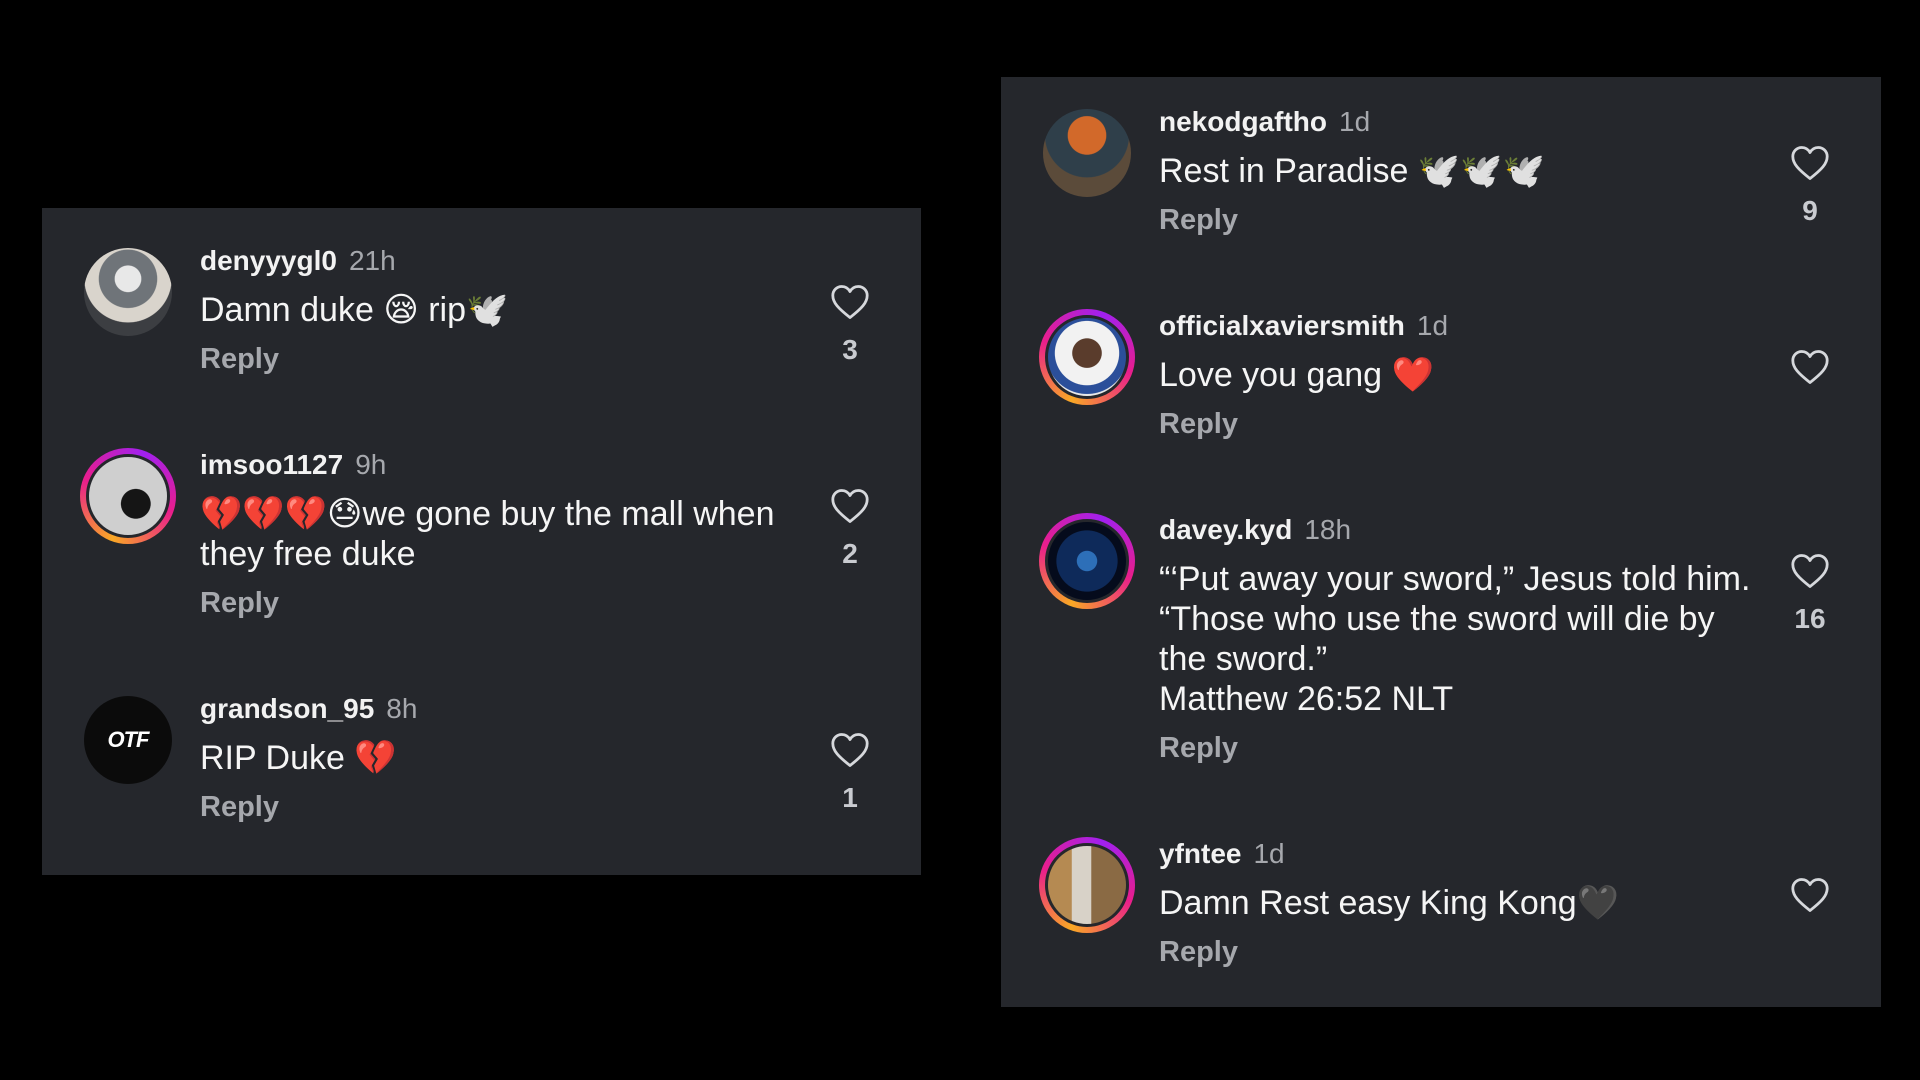 The image size is (1920, 1080). Describe the element at coordinates (268, 260) in the screenshot. I see `username: denyyygl0` at that location.